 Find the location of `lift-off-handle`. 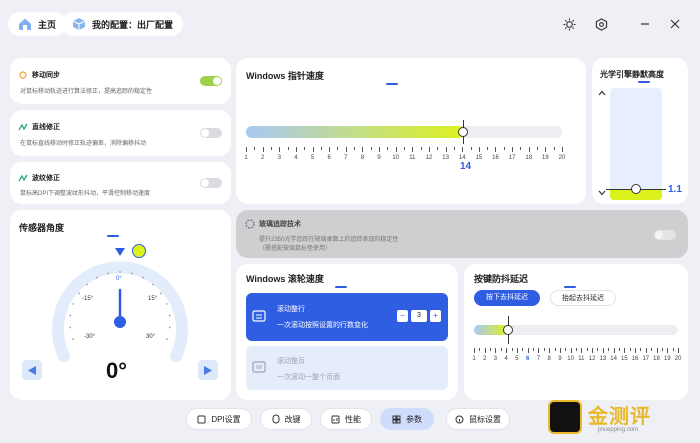

lift-off-handle is located at coordinates (636, 189).